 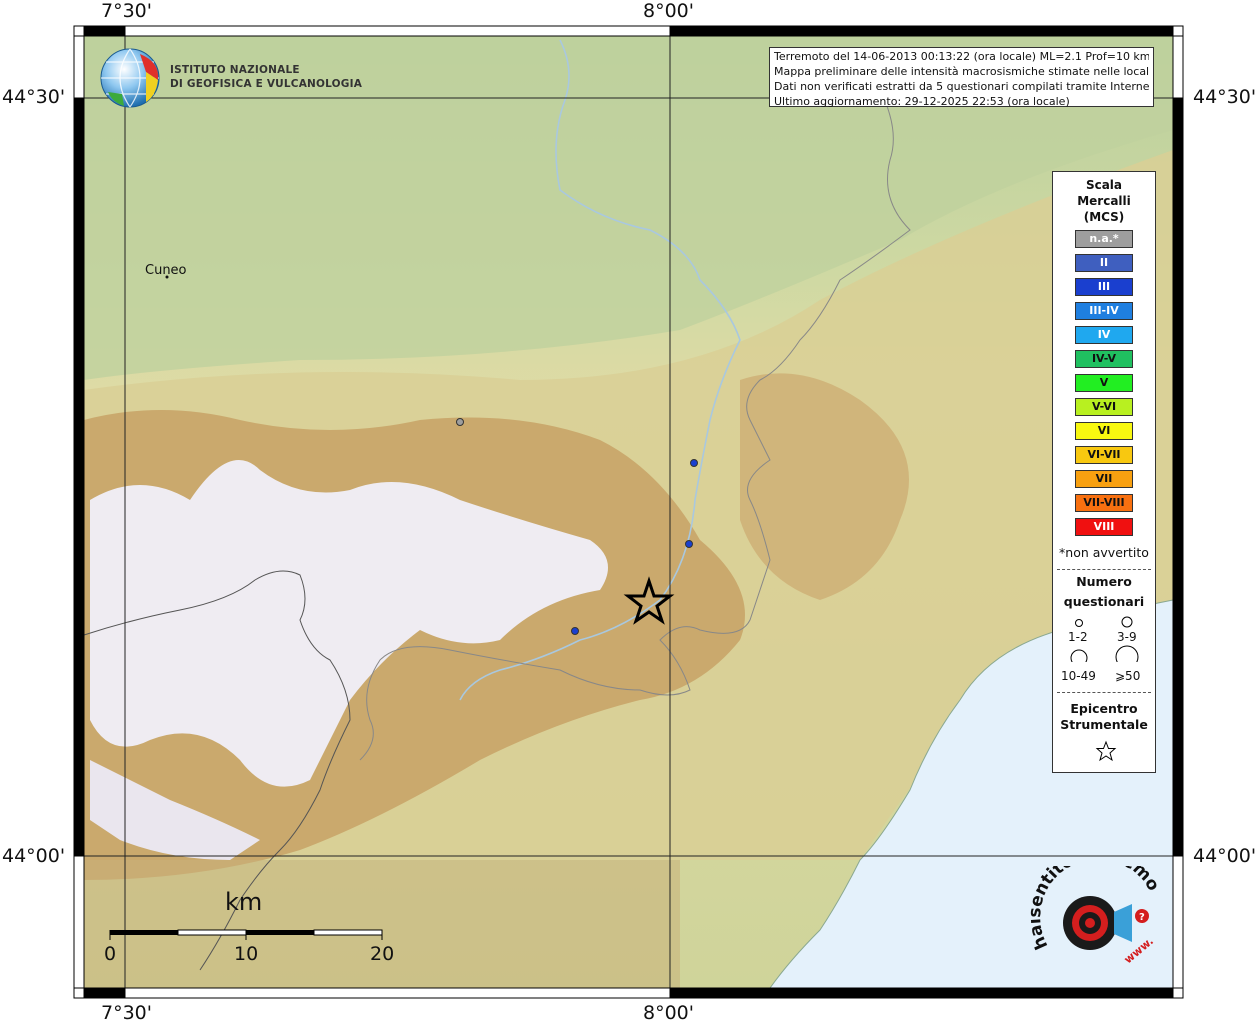 I want to click on lat-label-left-north: 44°30', so click(x=34, y=97).